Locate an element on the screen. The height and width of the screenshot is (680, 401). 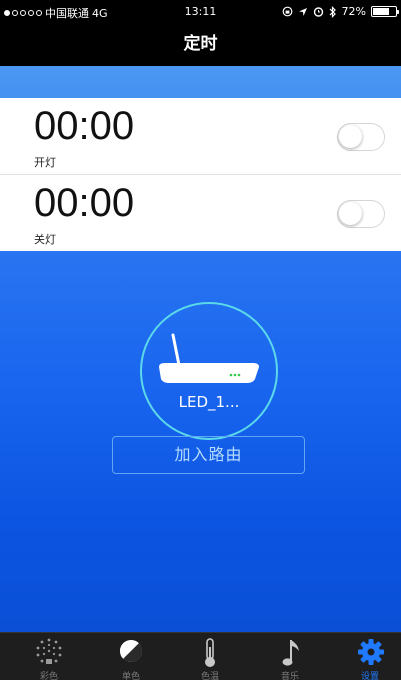
tab-label: 音乐 is located at coordinates (289, 676).